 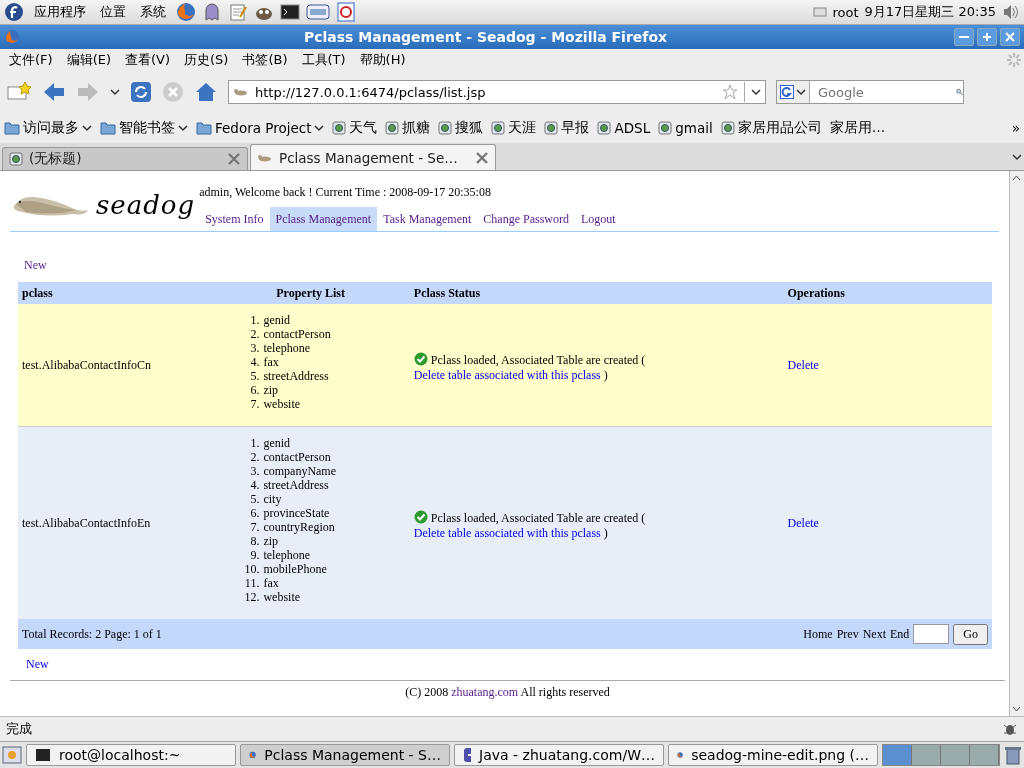 I want to click on table-cell: test.AlibabaContactInfoEn, so click(x=115, y=522).